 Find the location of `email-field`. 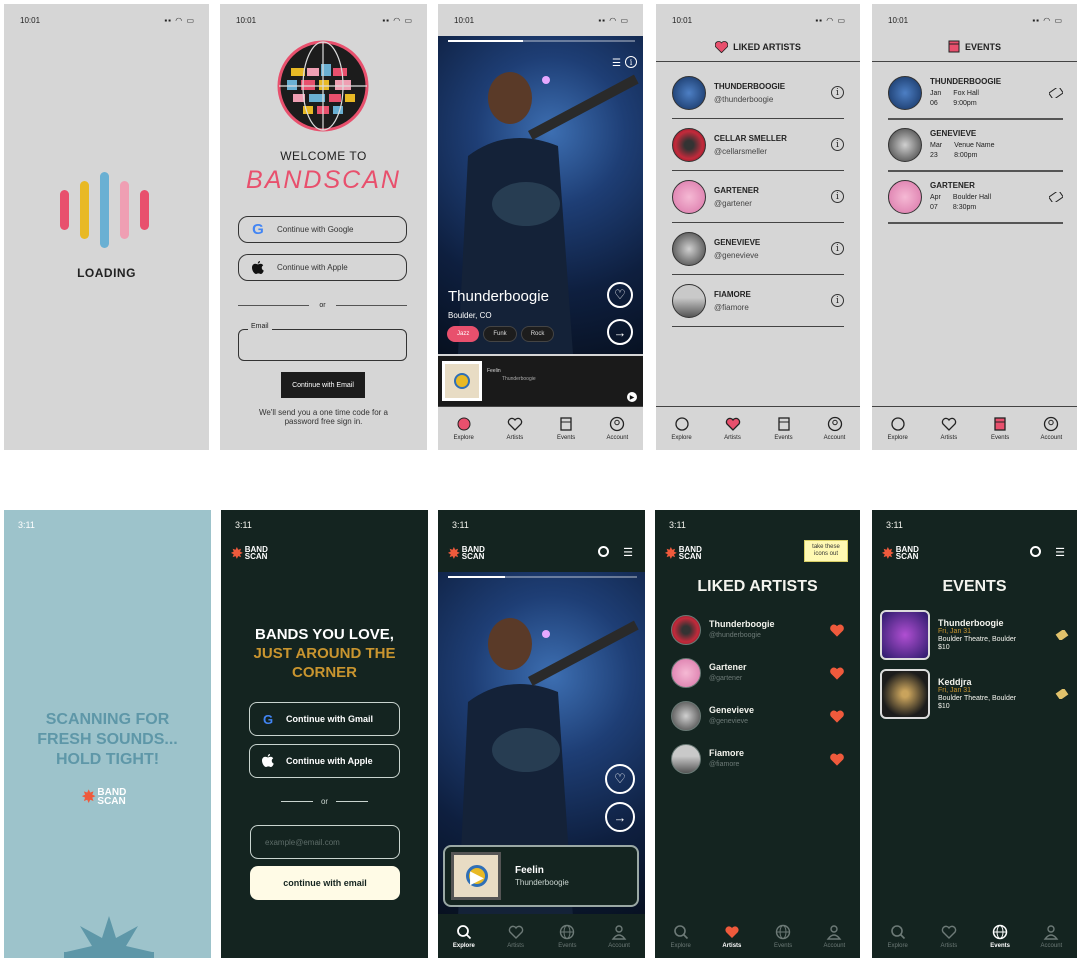

email-field is located at coordinates (322, 345).